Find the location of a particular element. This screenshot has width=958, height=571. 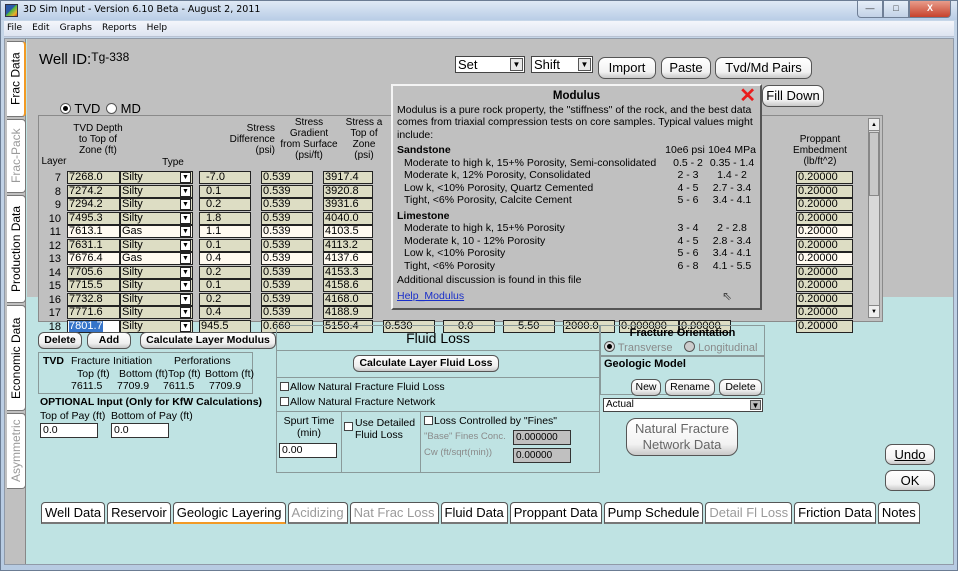

stress-top-cell: 3920.8 is located at coordinates (348, 191).